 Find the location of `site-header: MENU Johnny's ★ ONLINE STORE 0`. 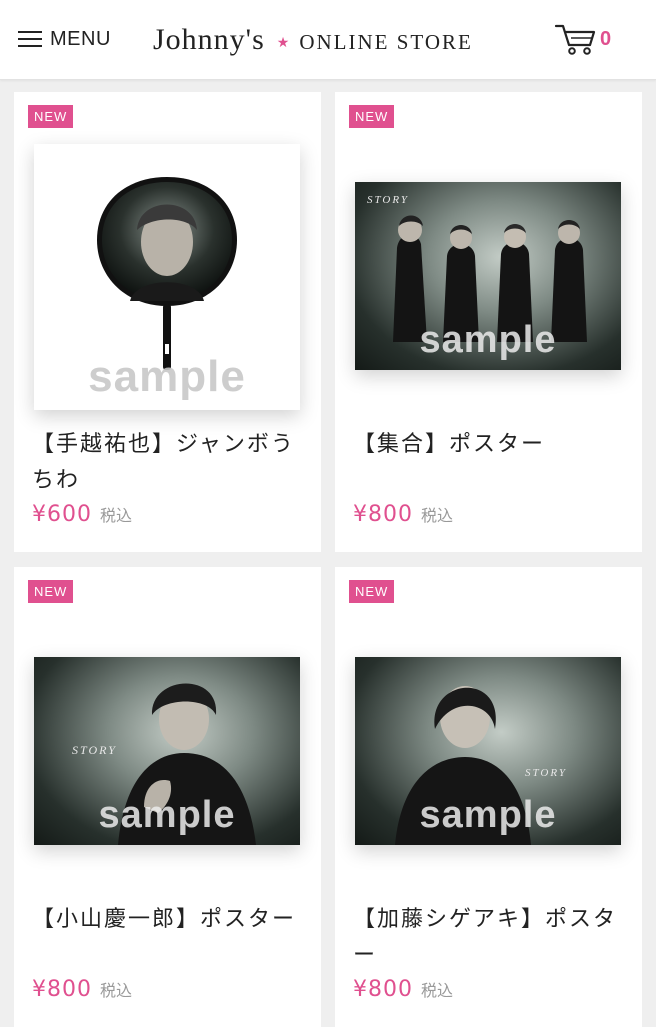

site-header: MENU Johnny's ★ ONLINE STORE 0 is located at coordinates (328, 40).